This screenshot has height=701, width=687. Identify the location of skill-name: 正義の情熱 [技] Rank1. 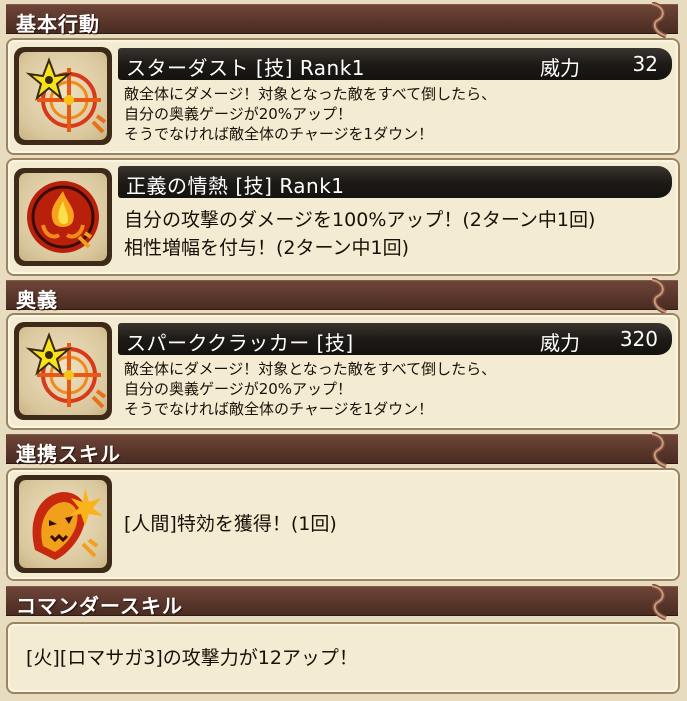
(235, 186).